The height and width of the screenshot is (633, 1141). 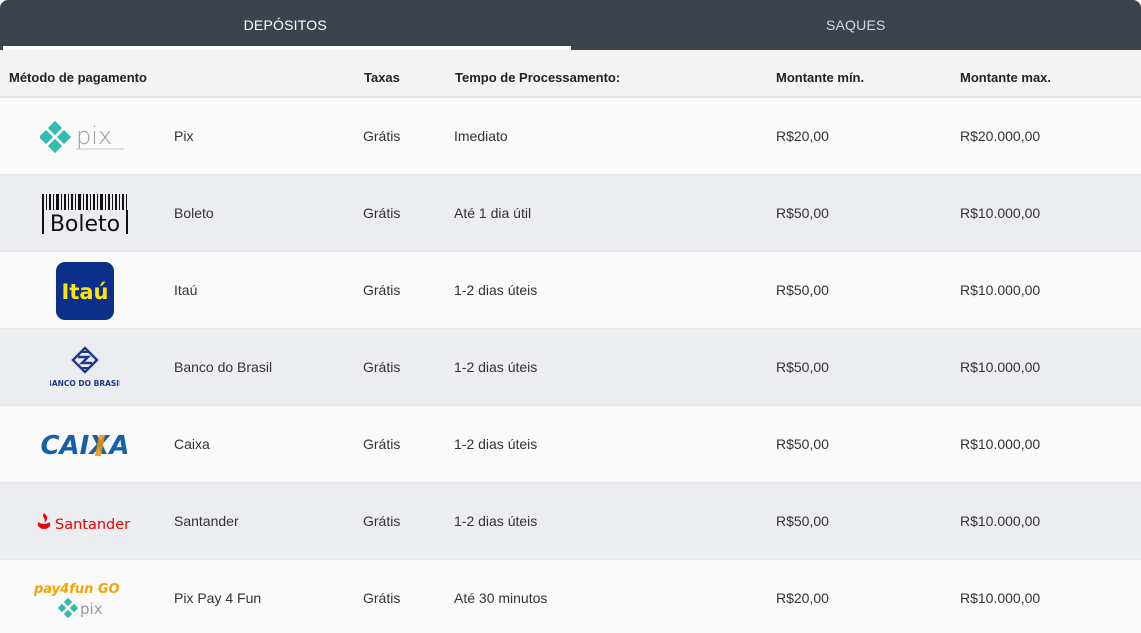 I want to click on pay4fun-go-logo: pay4fun GO pix, so click(x=85, y=596).